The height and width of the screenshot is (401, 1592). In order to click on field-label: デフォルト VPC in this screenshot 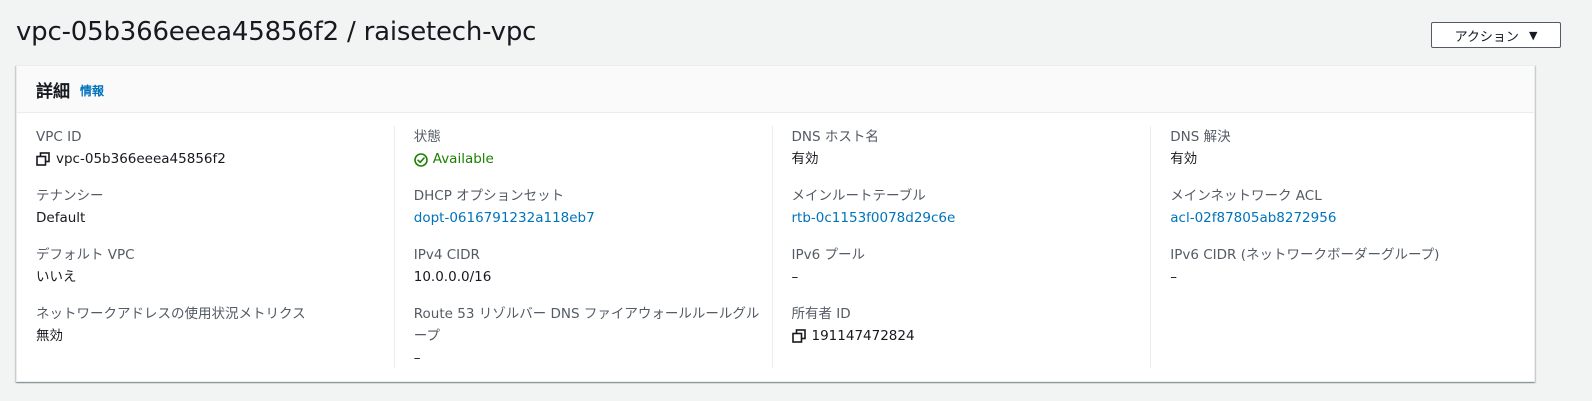, I will do `click(85, 255)`.